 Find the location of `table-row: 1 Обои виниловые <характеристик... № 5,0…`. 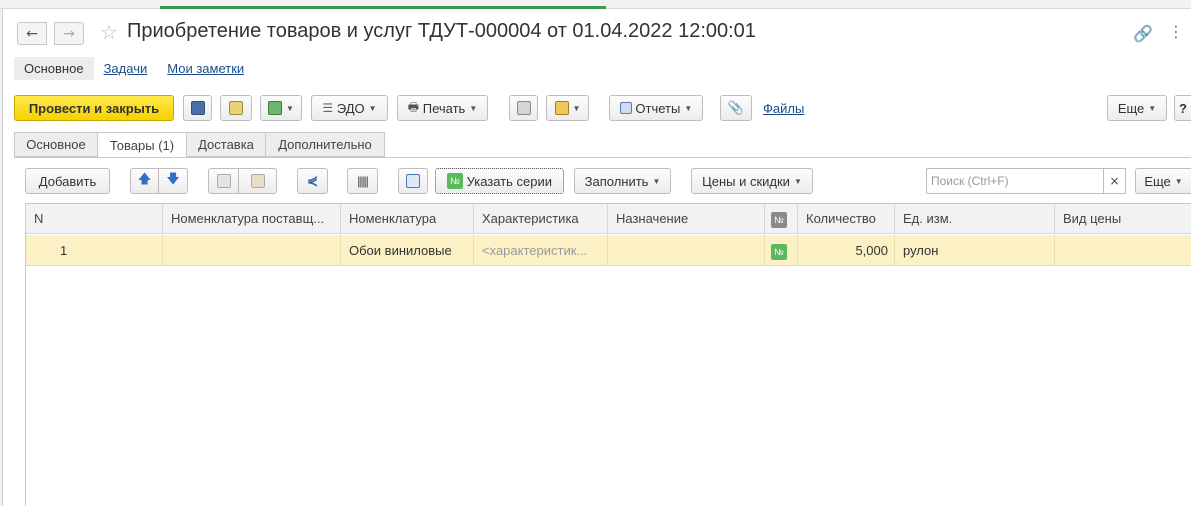

table-row: 1 Обои виниловые <характеристик... № 5,0… is located at coordinates (608, 250).